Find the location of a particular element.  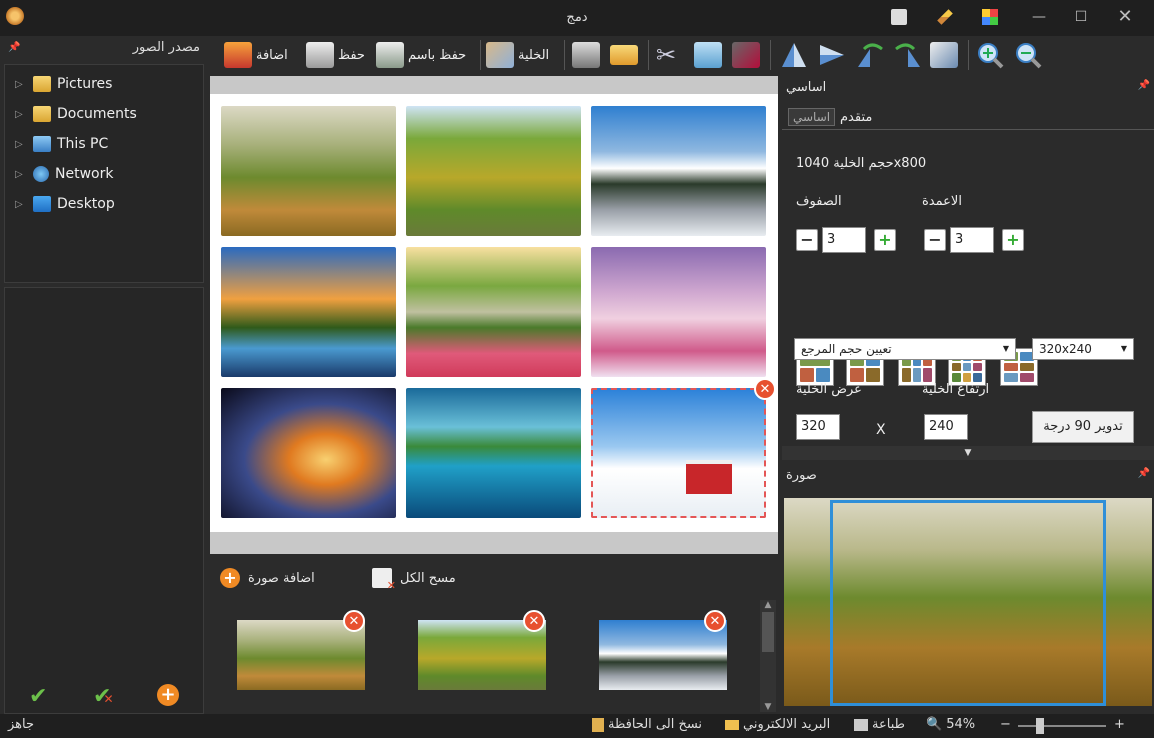

clipboard-icon is located at coordinates (598, 724).